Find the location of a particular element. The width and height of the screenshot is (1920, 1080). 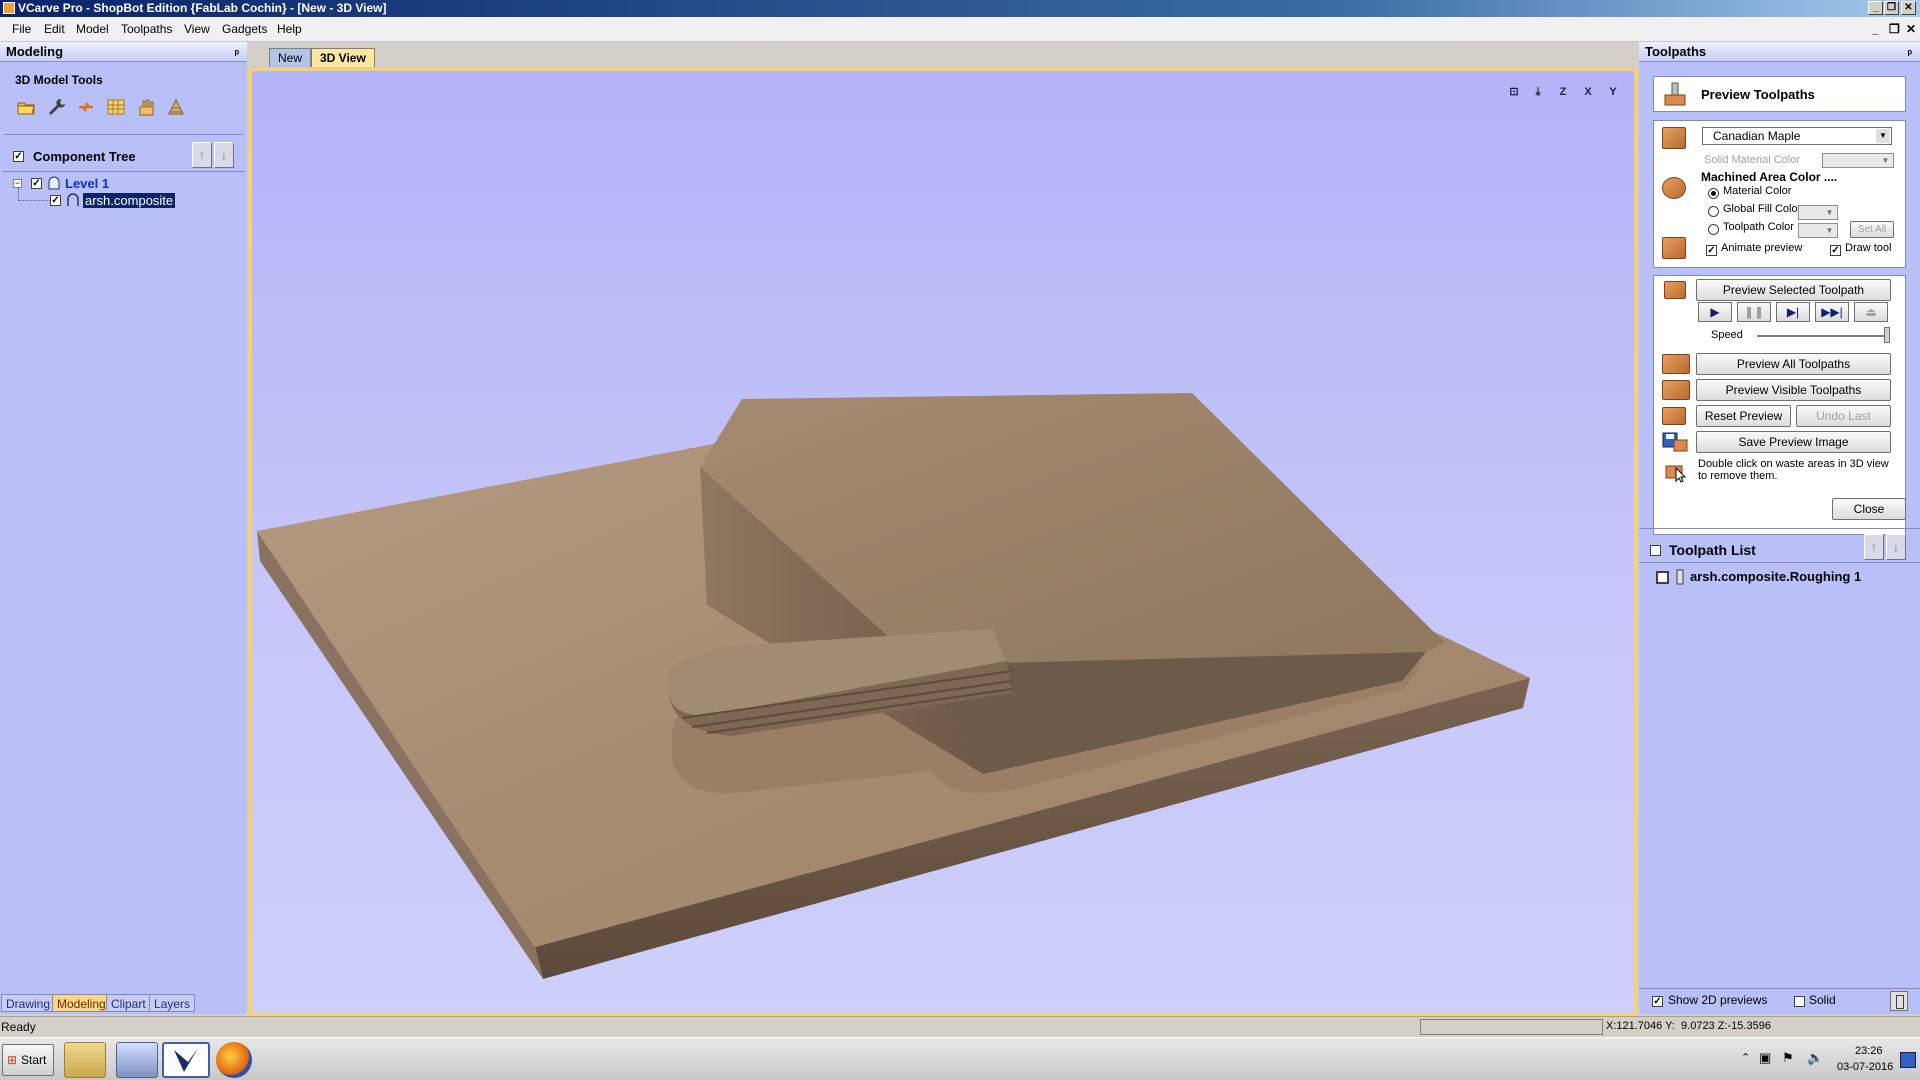

mdi-restore-button: ❐ is located at coordinates (1894, 29).